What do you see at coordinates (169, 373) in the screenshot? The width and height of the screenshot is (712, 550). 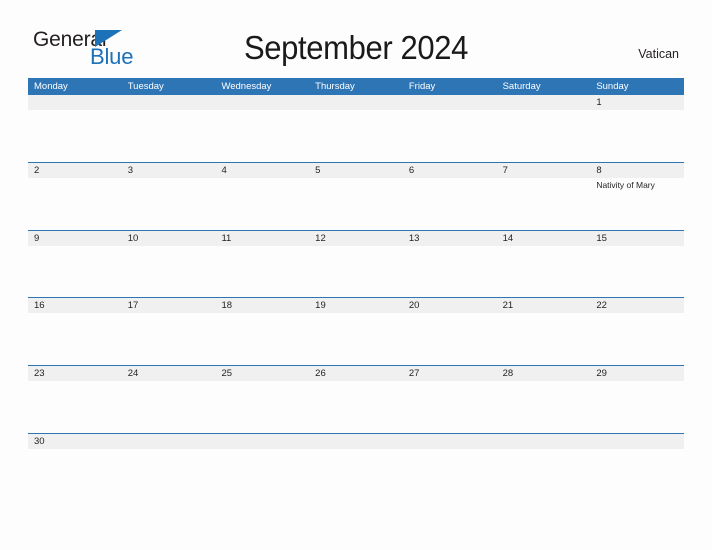 I see `day-number: 24` at bounding box center [169, 373].